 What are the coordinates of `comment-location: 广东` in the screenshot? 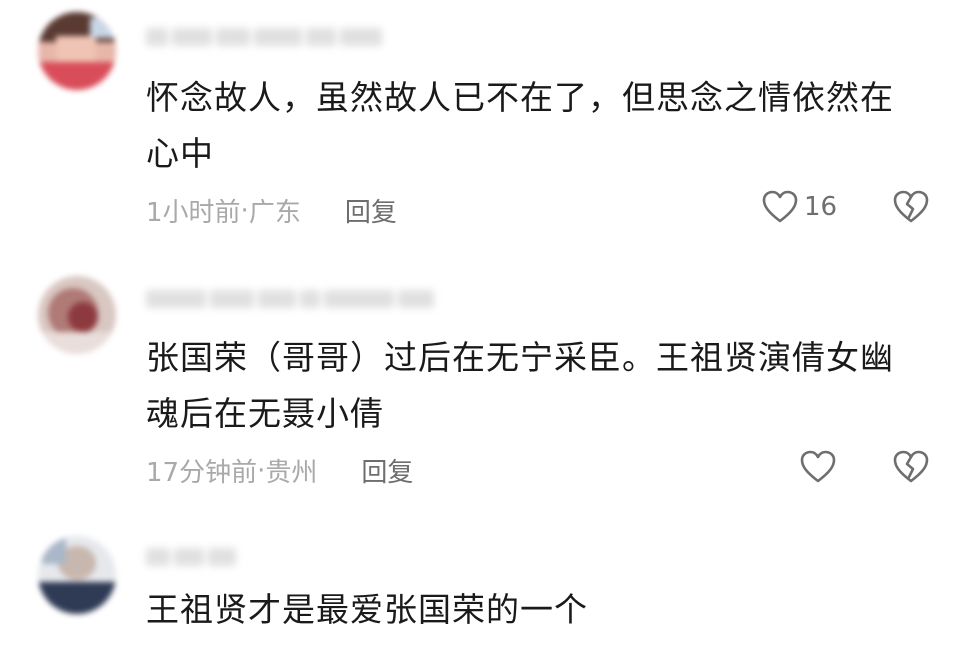 It's located at (274, 213).